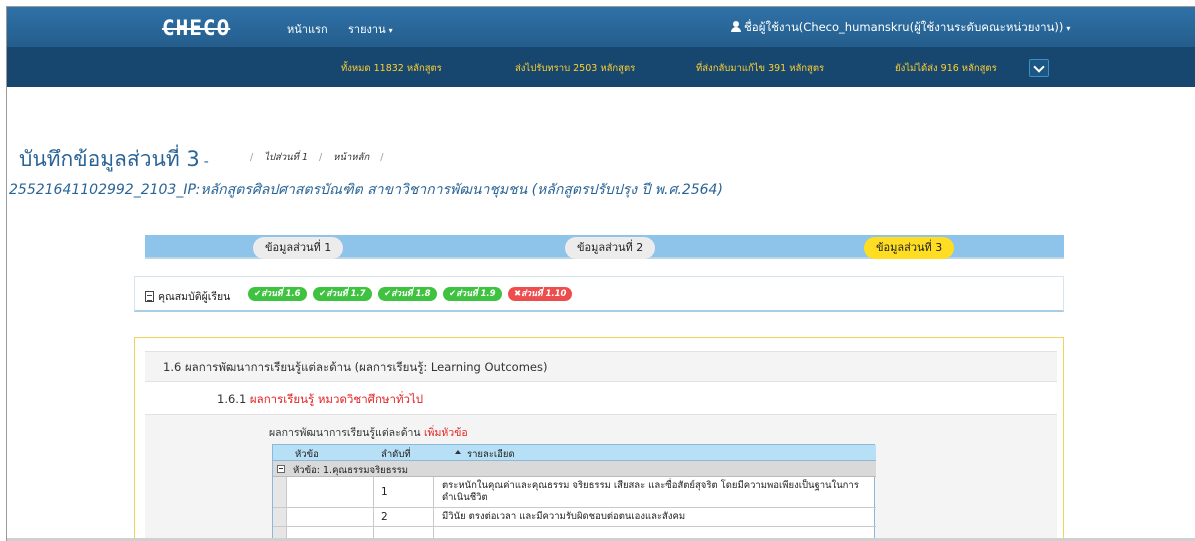 The width and height of the screenshot is (1195, 541). What do you see at coordinates (946, 68) in the screenshot?
I see `stat-pending: ยังไม่ได้ส่ง 916 หลักสูตร` at bounding box center [946, 68].